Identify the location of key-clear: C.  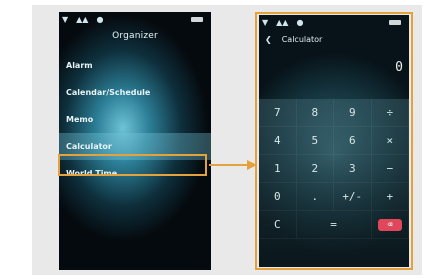
(278, 225).